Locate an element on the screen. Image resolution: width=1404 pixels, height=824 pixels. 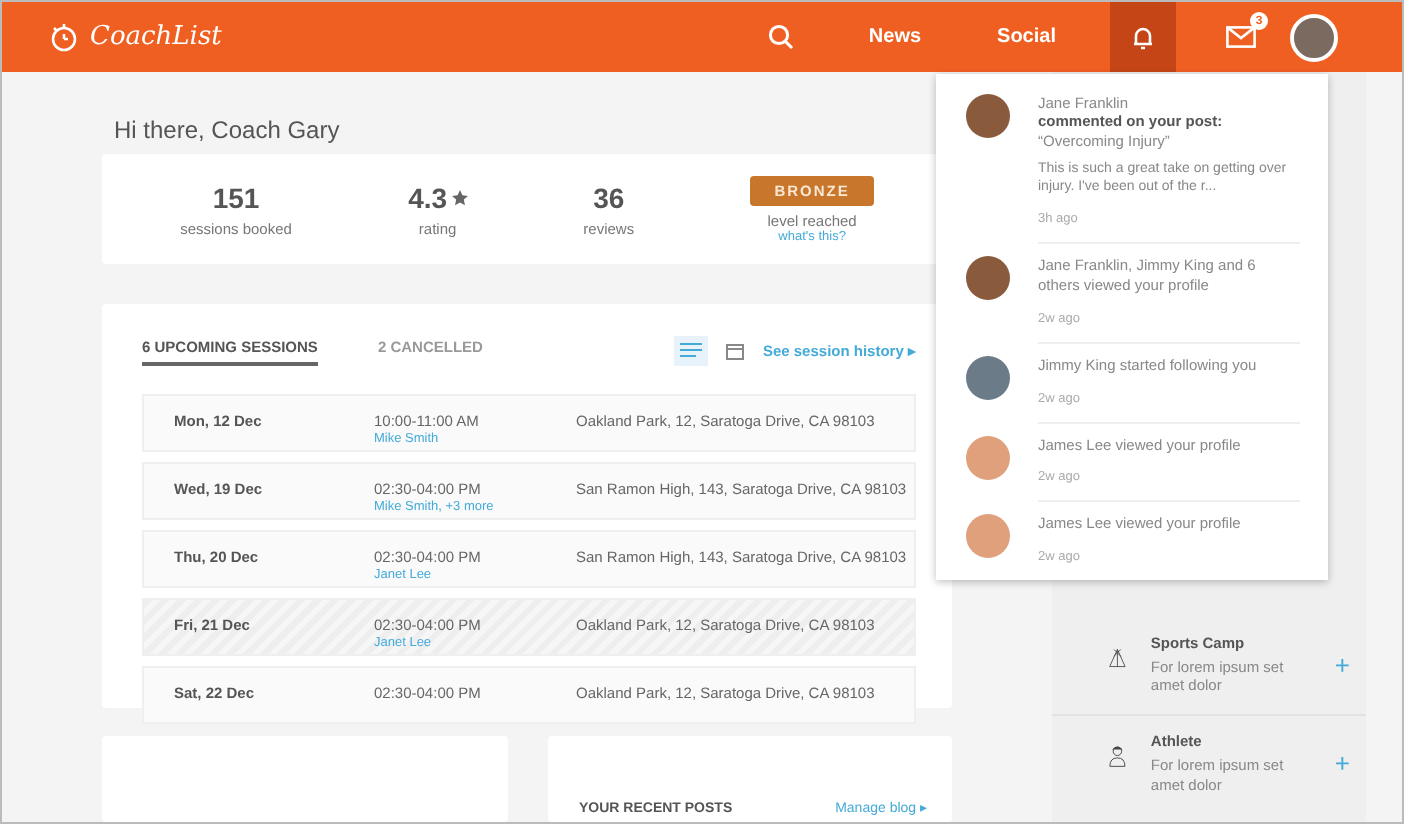
nav-link: News is located at coordinates (895, 37).